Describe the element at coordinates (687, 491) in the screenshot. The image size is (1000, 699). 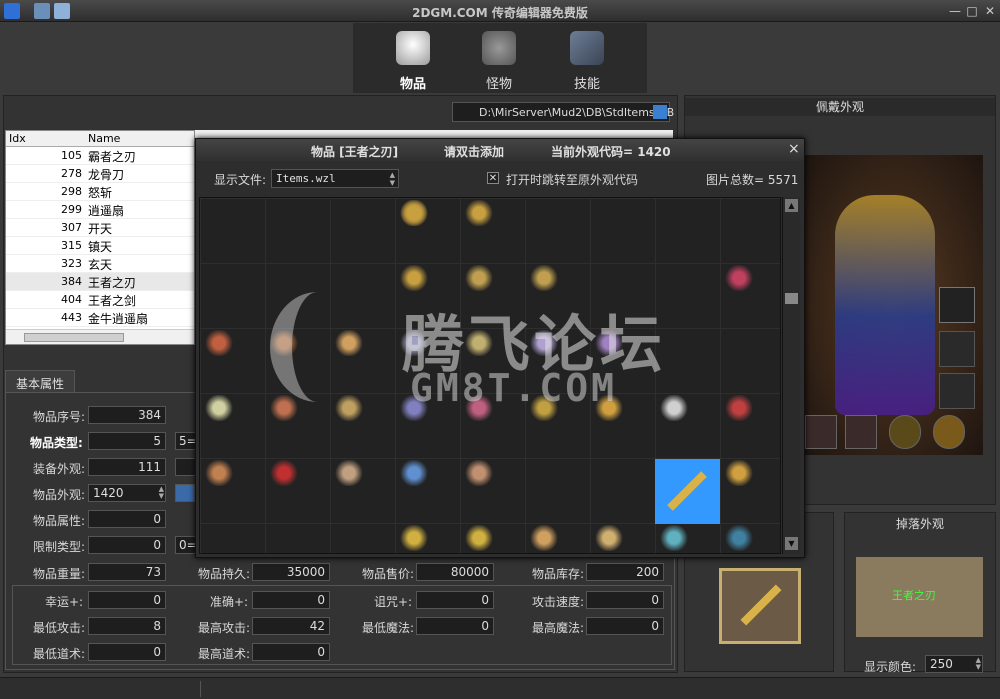
I see `selected-cell` at that location.